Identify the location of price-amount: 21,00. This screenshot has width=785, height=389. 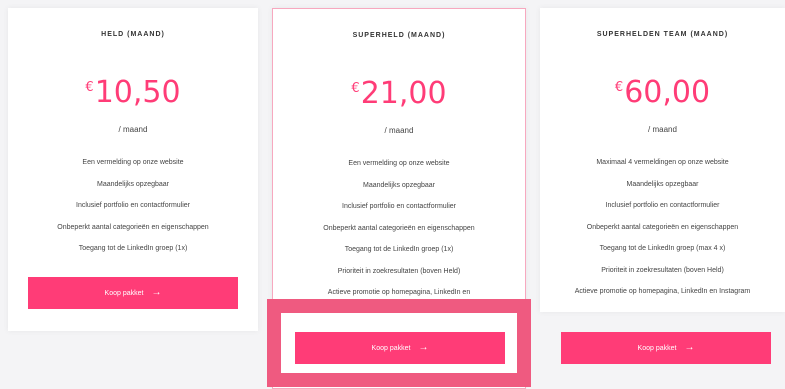
(403, 93).